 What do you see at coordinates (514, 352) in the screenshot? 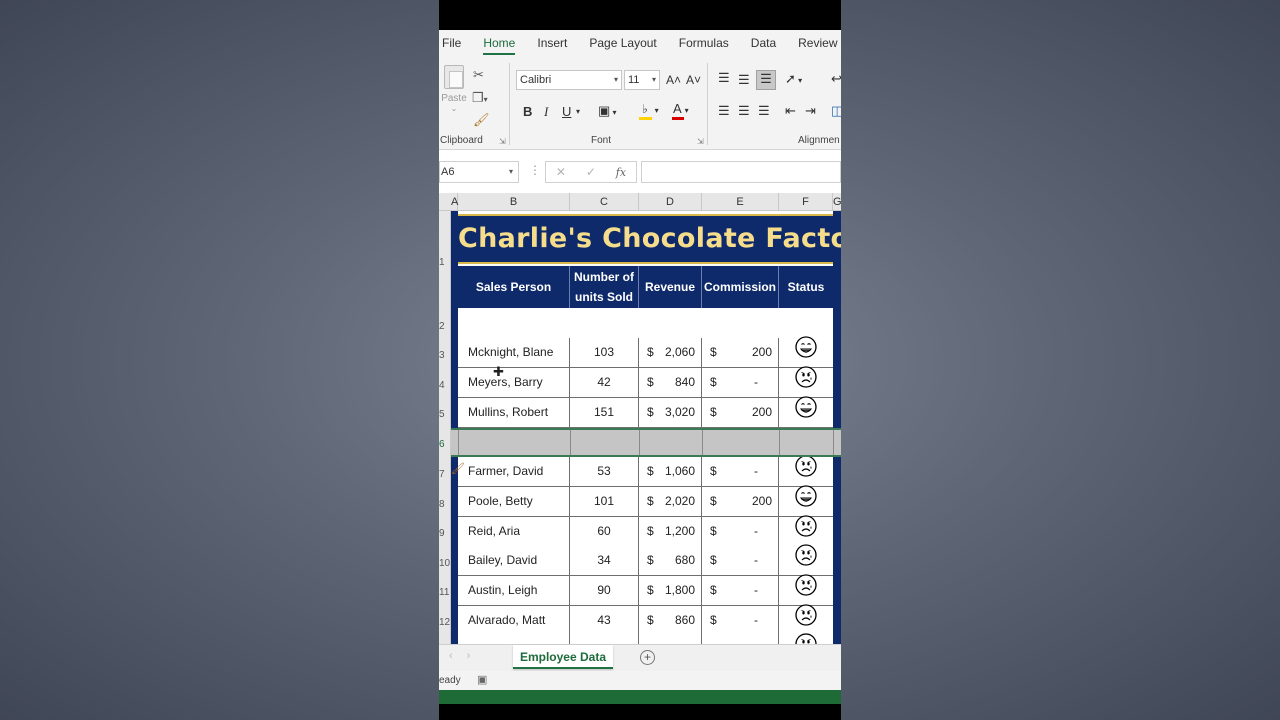
I see `cell-sales-person: Mcknight, Blane` at bounding box center [514, 352].